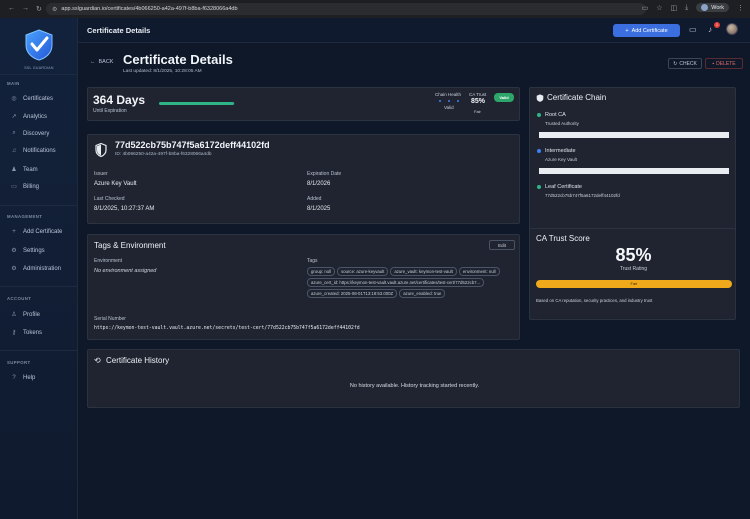  What do you see at coordinates (31, 99) in the screenshot?
I see `sidebar-item-certificates: ◎ Certificates` at bounding box center [31, 99].